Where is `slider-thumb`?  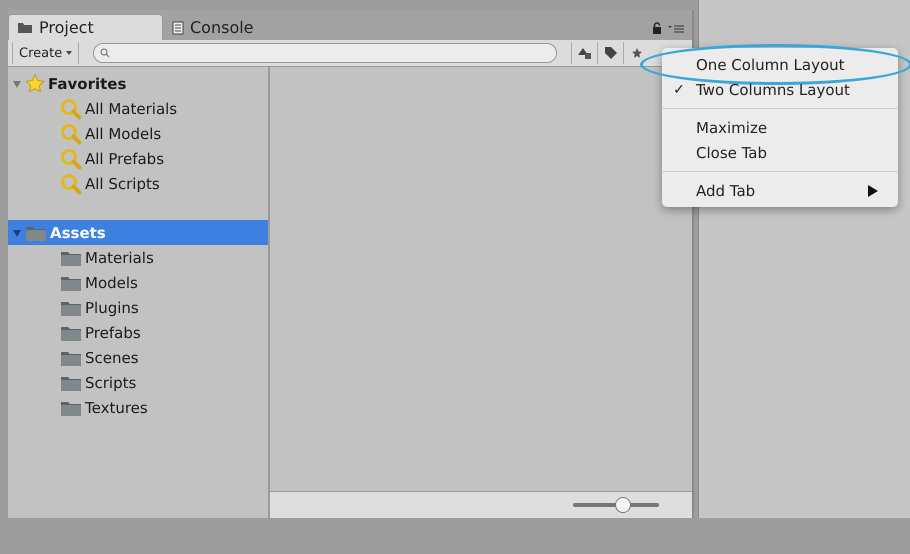
slider-thumb is located at coordinates (622, 505).